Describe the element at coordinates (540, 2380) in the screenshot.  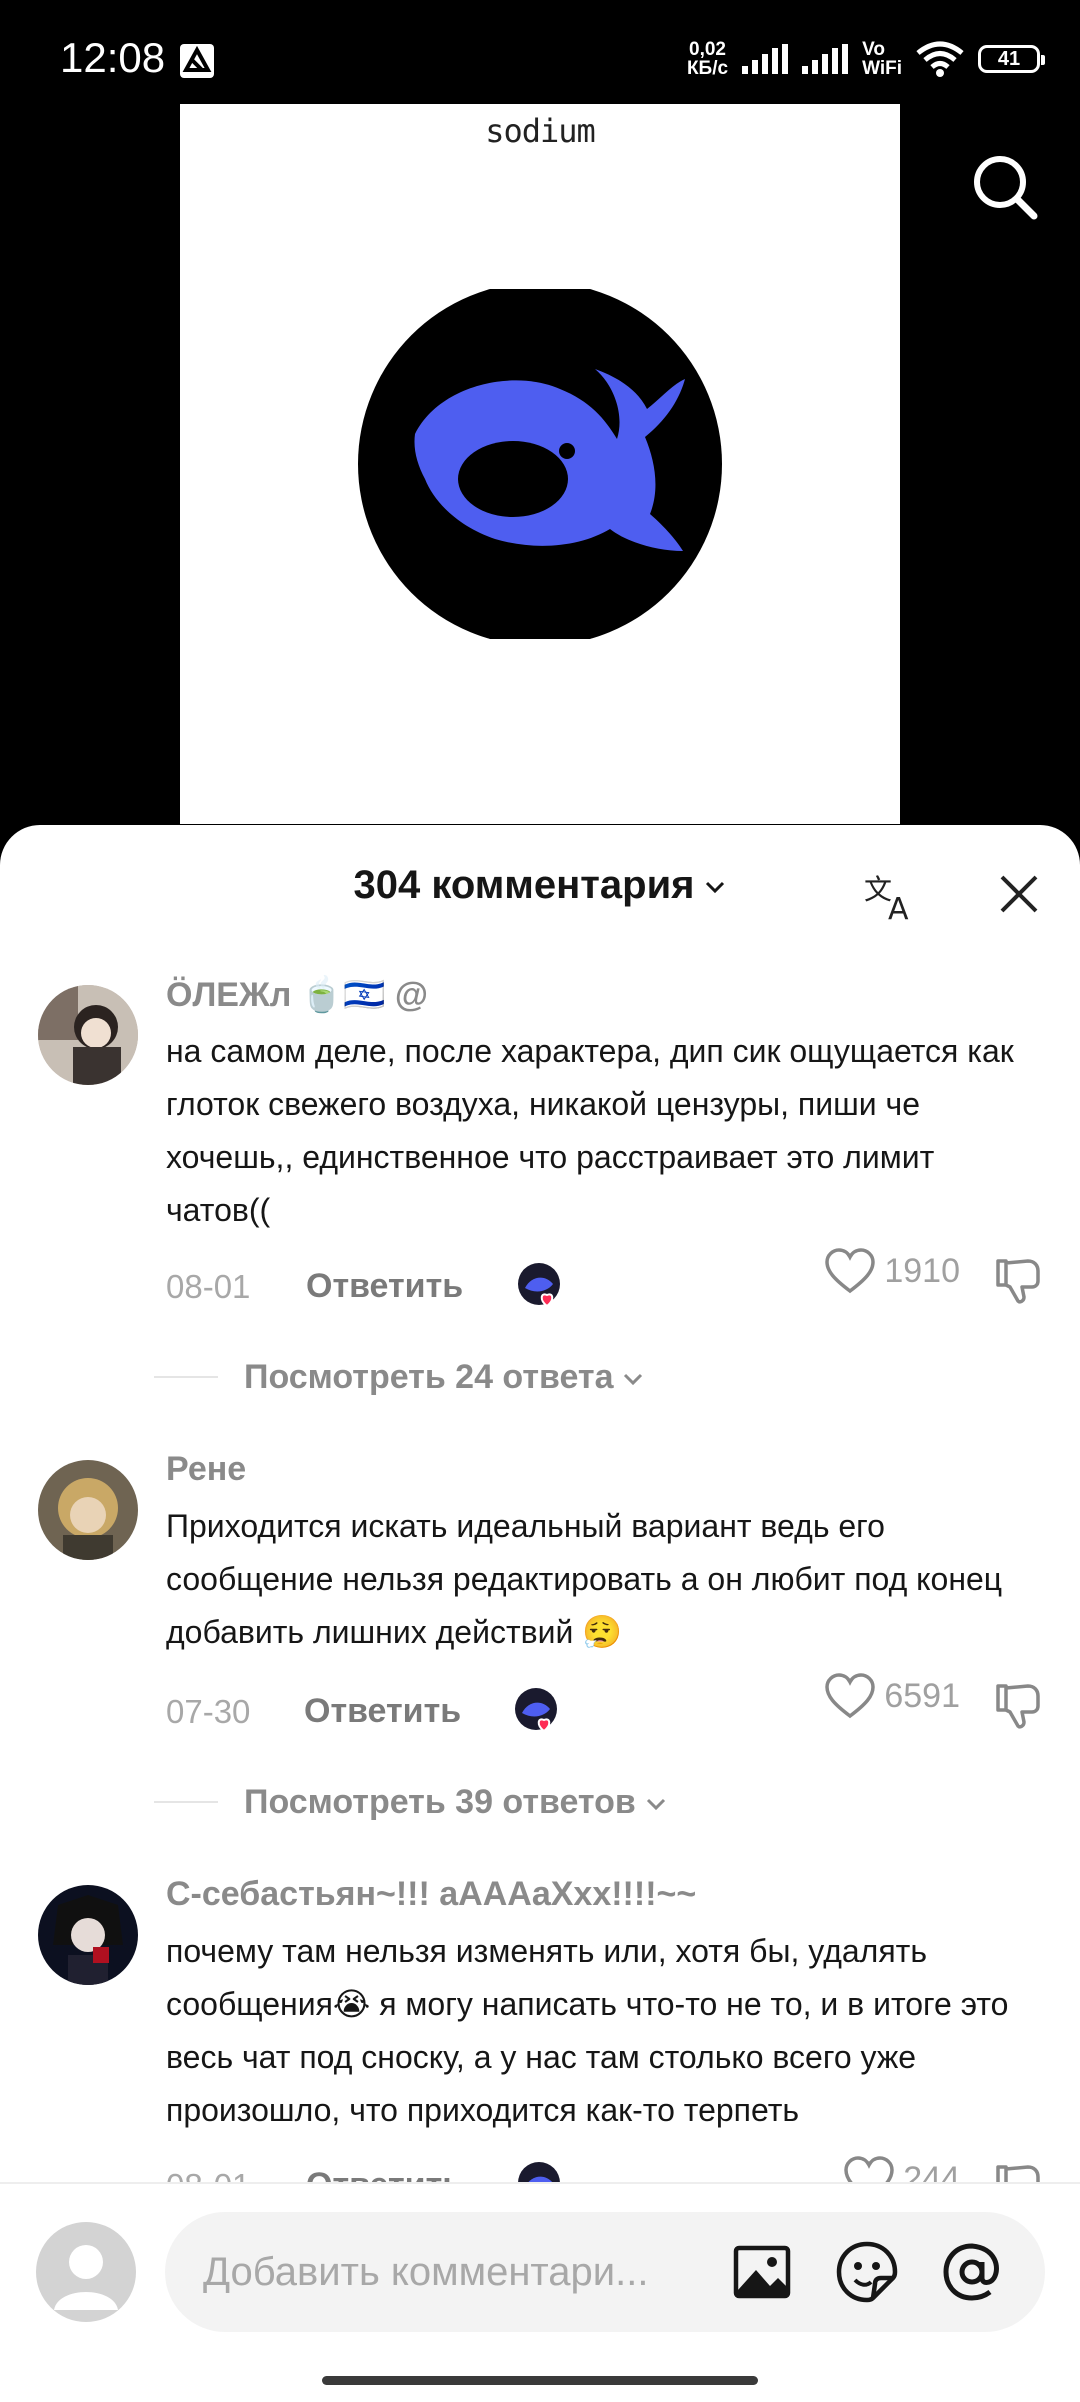
I see `home-indicator` at that location.